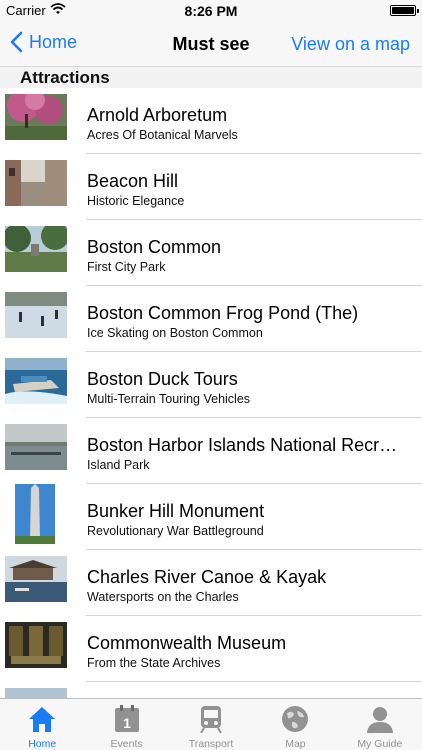  I want to click on status-bar: Carrier 8:26 PM, so click(211, 11).